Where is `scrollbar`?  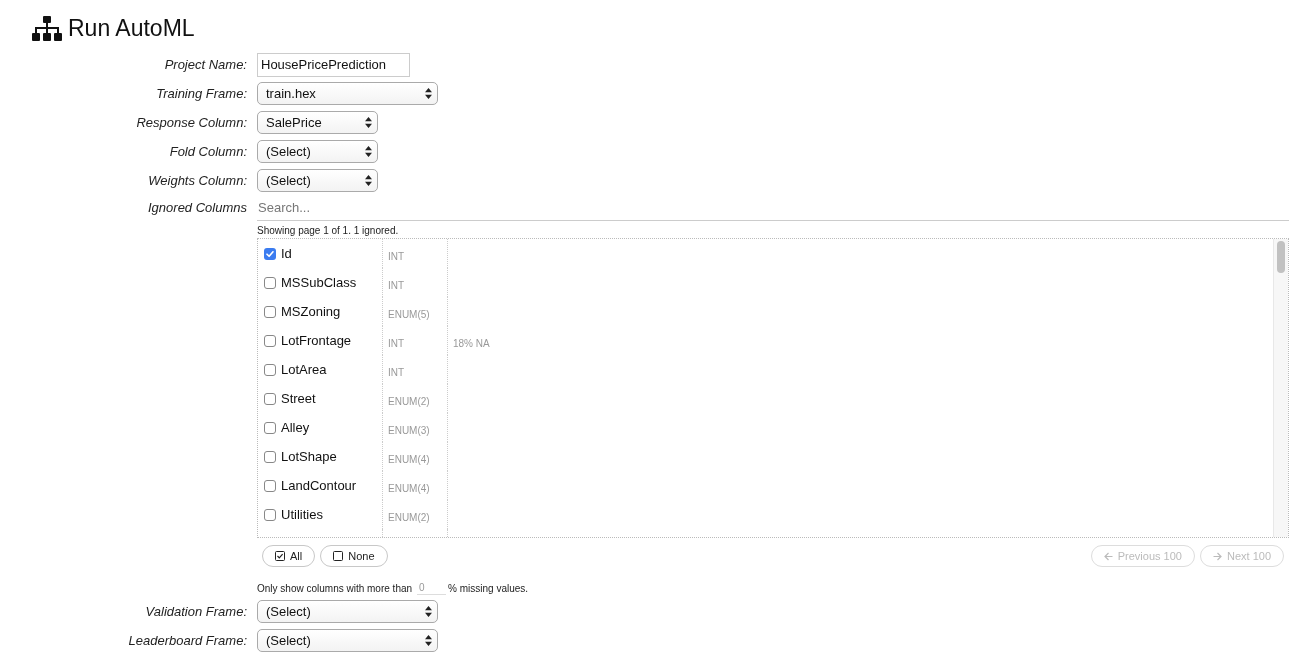
scrollbar is located at coordinates (1280, 388).